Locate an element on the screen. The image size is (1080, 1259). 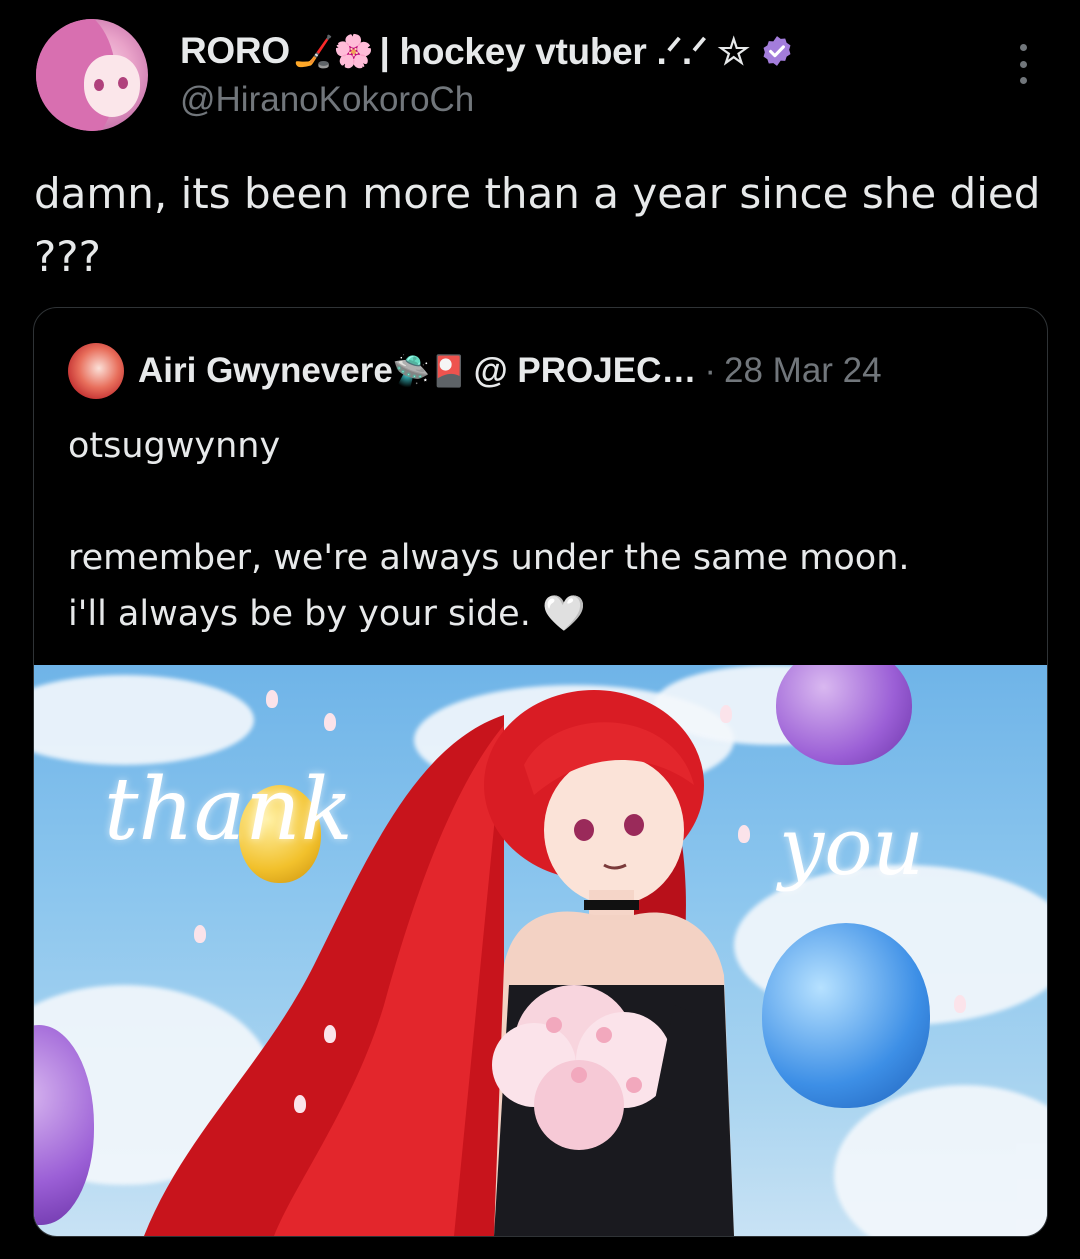
quoted-header: Airi Gwynevere 🛸🎴 @ PROJEC… · 28 Mar 24 is located at coordinates (475, 371).